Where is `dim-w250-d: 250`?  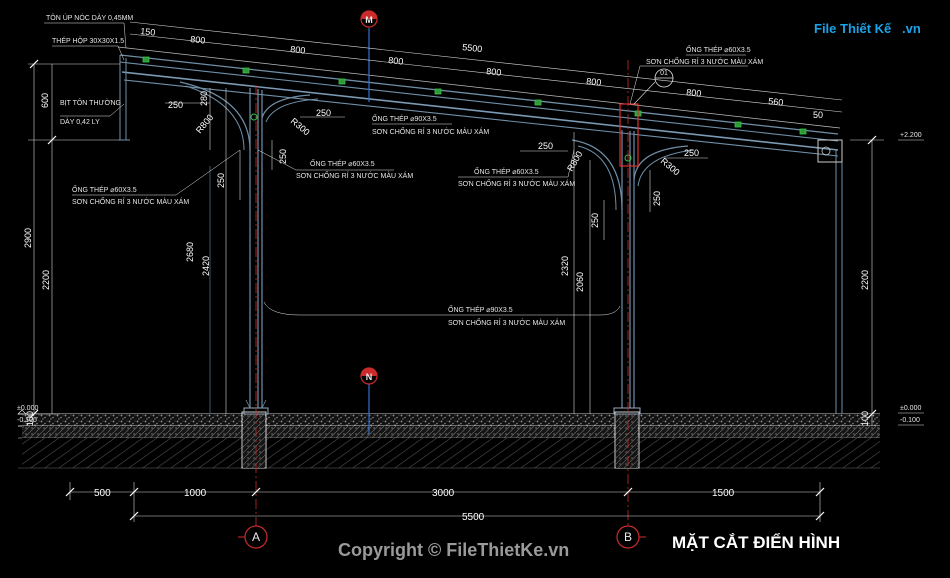
dim-w250-d: 250 is located at coordinates (691, 153).